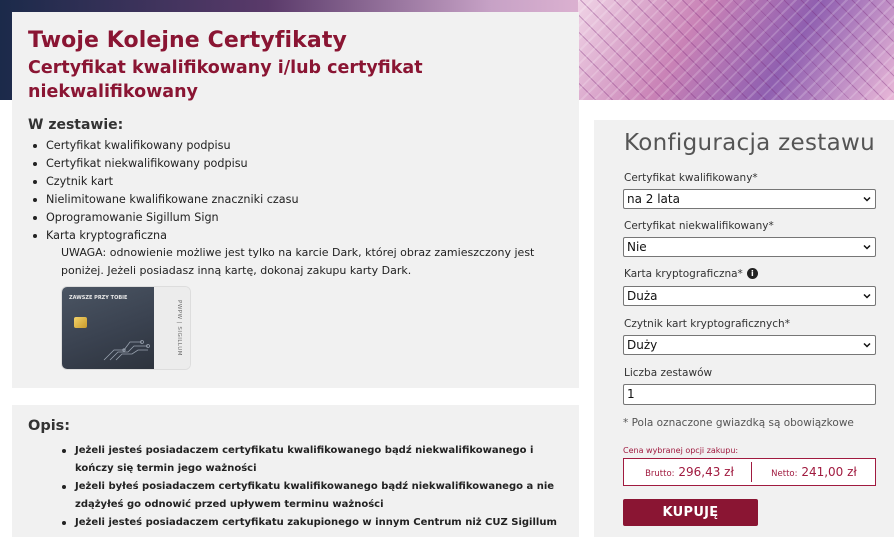  What do you see at coordinates (683, 274) in the screenshot?
I see `crypto-card-label-text: Karta kryptograficzna*` at bounding box center [683, 274].